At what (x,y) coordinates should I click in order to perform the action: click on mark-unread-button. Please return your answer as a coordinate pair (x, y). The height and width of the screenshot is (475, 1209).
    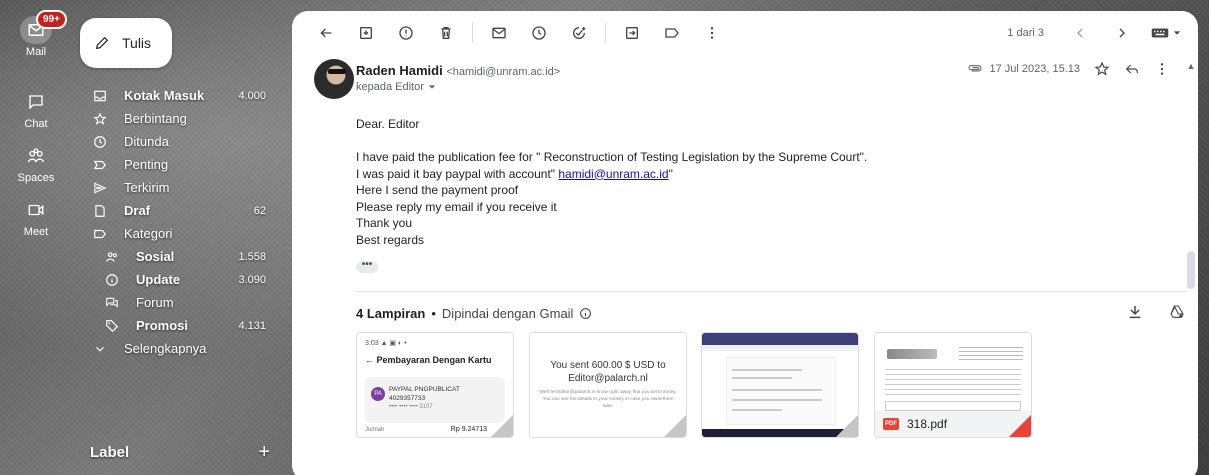
    Looking at the image, I should click on (499, 33).